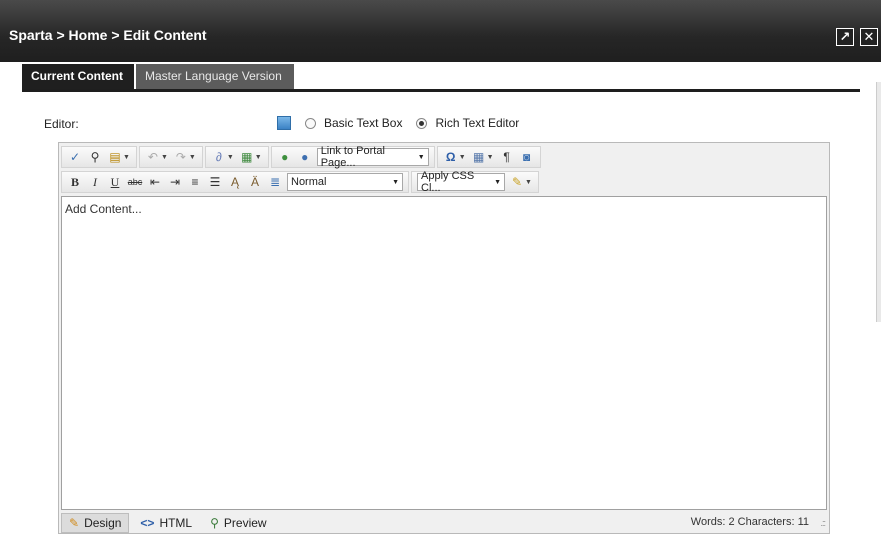 Image resolution: width=881 pixels, height=556 pixels. I want to click on module-icon: ◙, so click(527, 157).